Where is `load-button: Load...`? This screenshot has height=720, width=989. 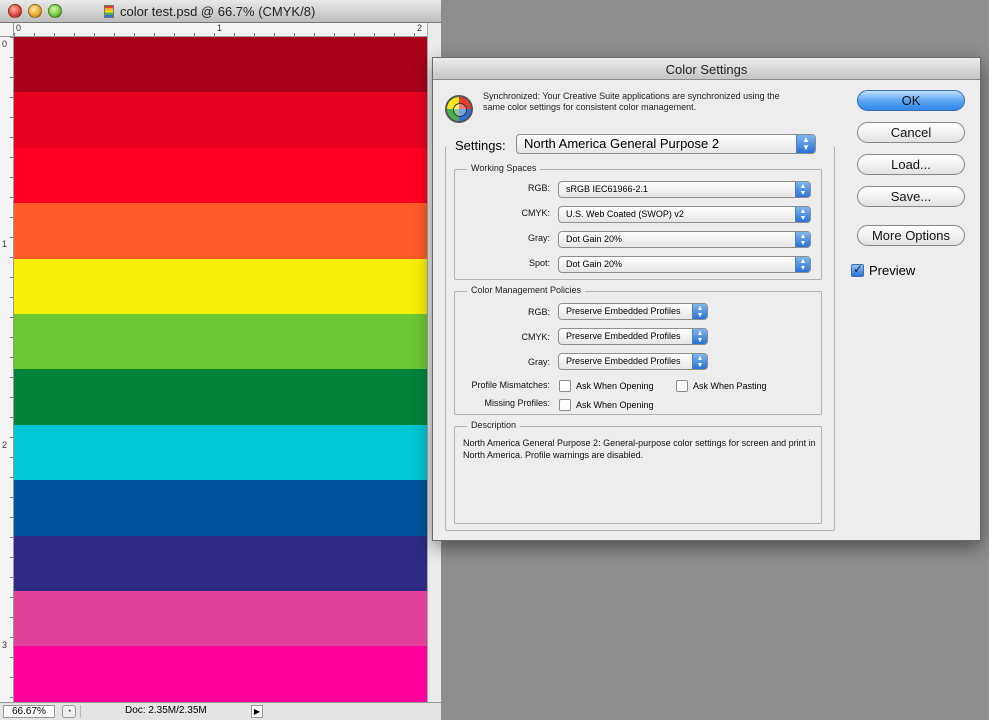 load-button: Load... is located at coordinates (911, 164).